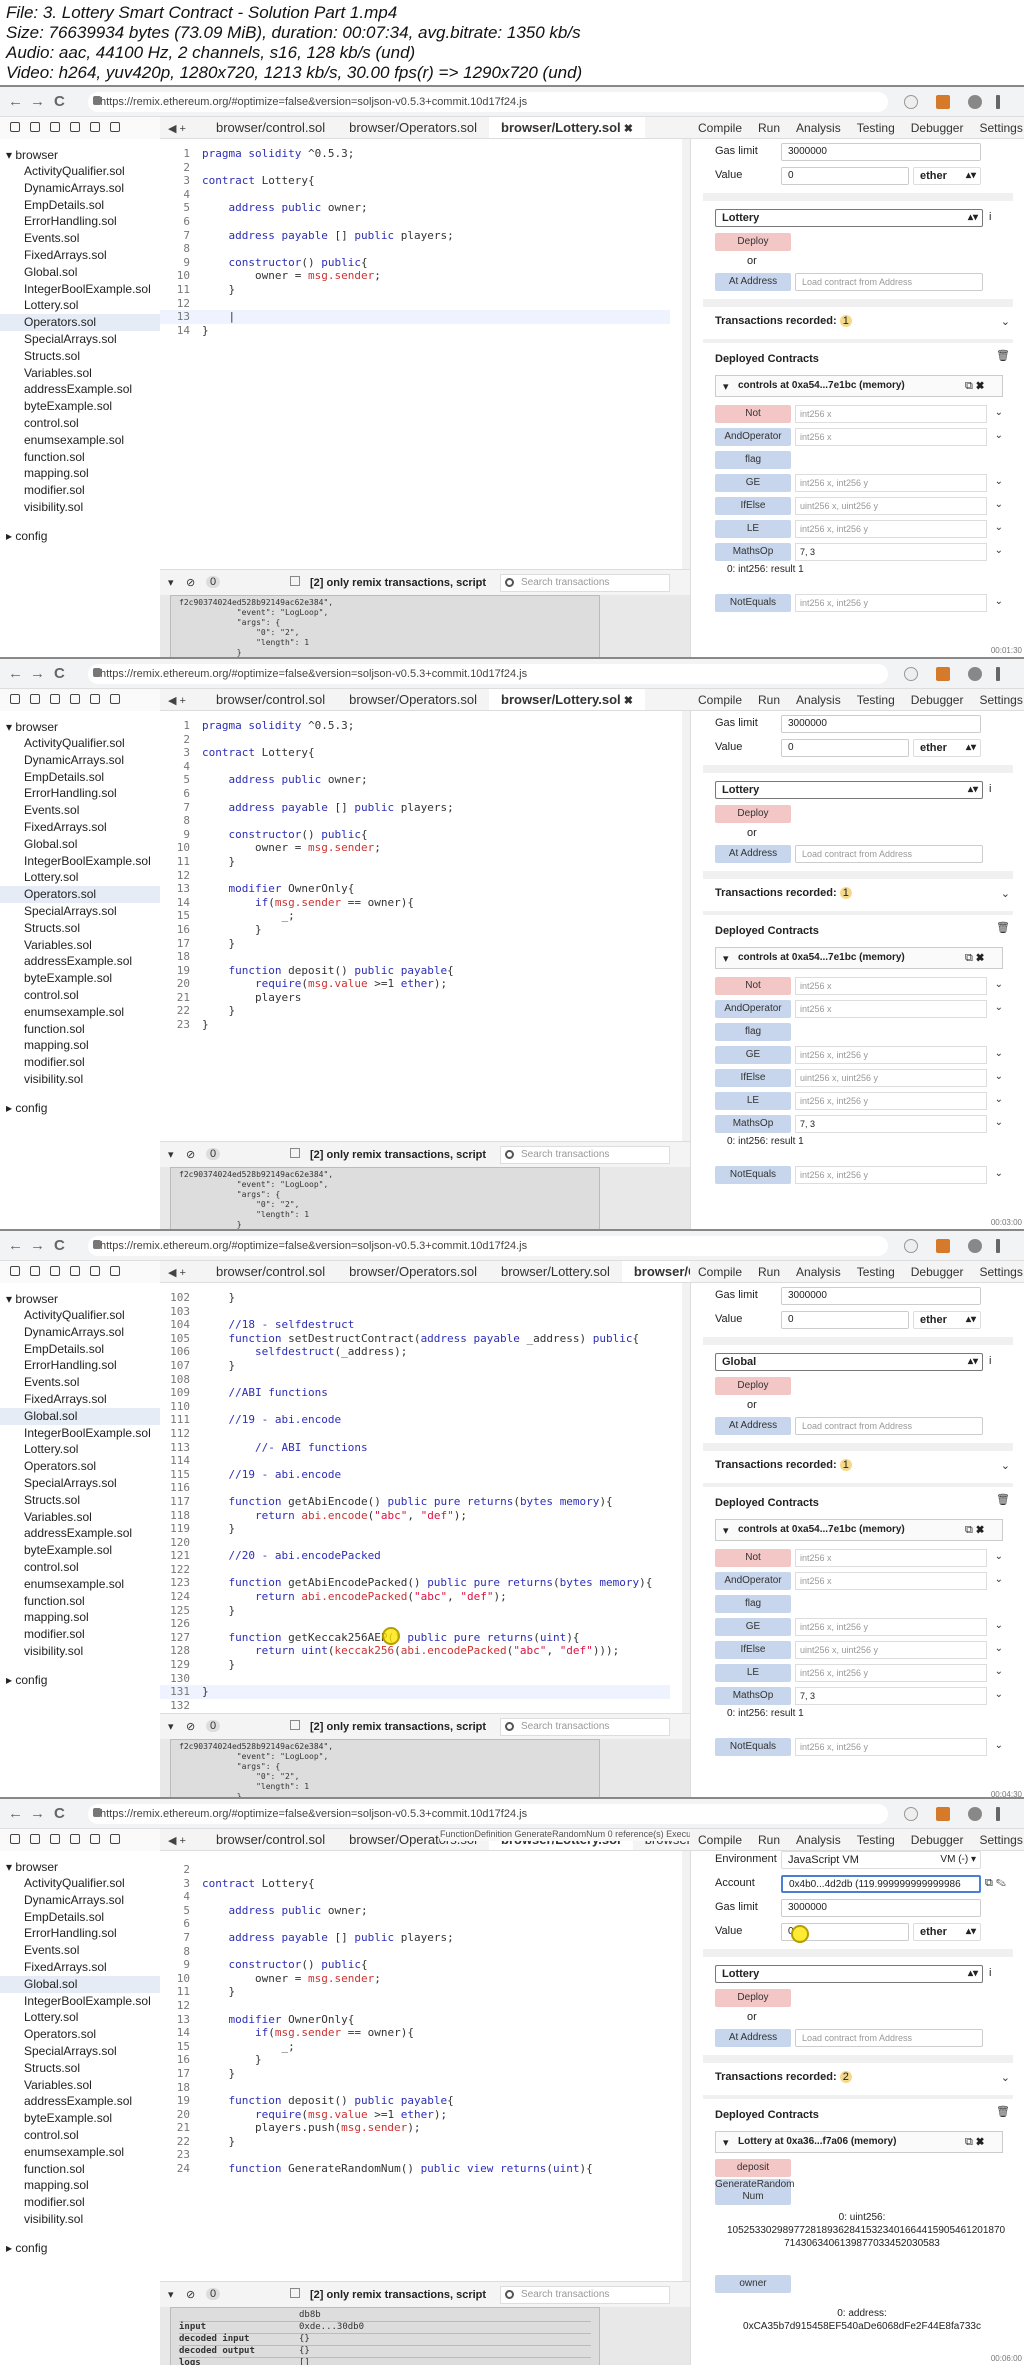  I want to click on deploy-button: Deploy, so click(753, 1386).